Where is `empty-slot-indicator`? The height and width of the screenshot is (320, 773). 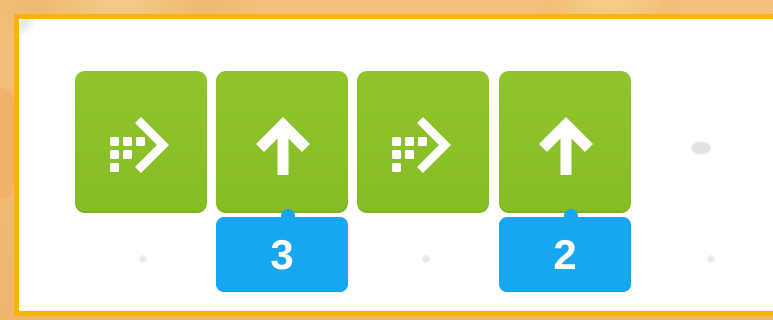
empty-slot-indicator is located at coordinates (701, 148).